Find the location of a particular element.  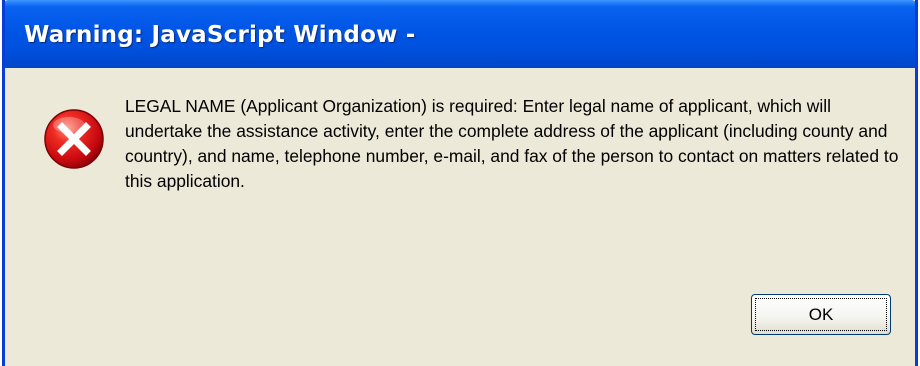

dialog-title: Warning: JavaScript Window - is located at coordinates (220, 35).